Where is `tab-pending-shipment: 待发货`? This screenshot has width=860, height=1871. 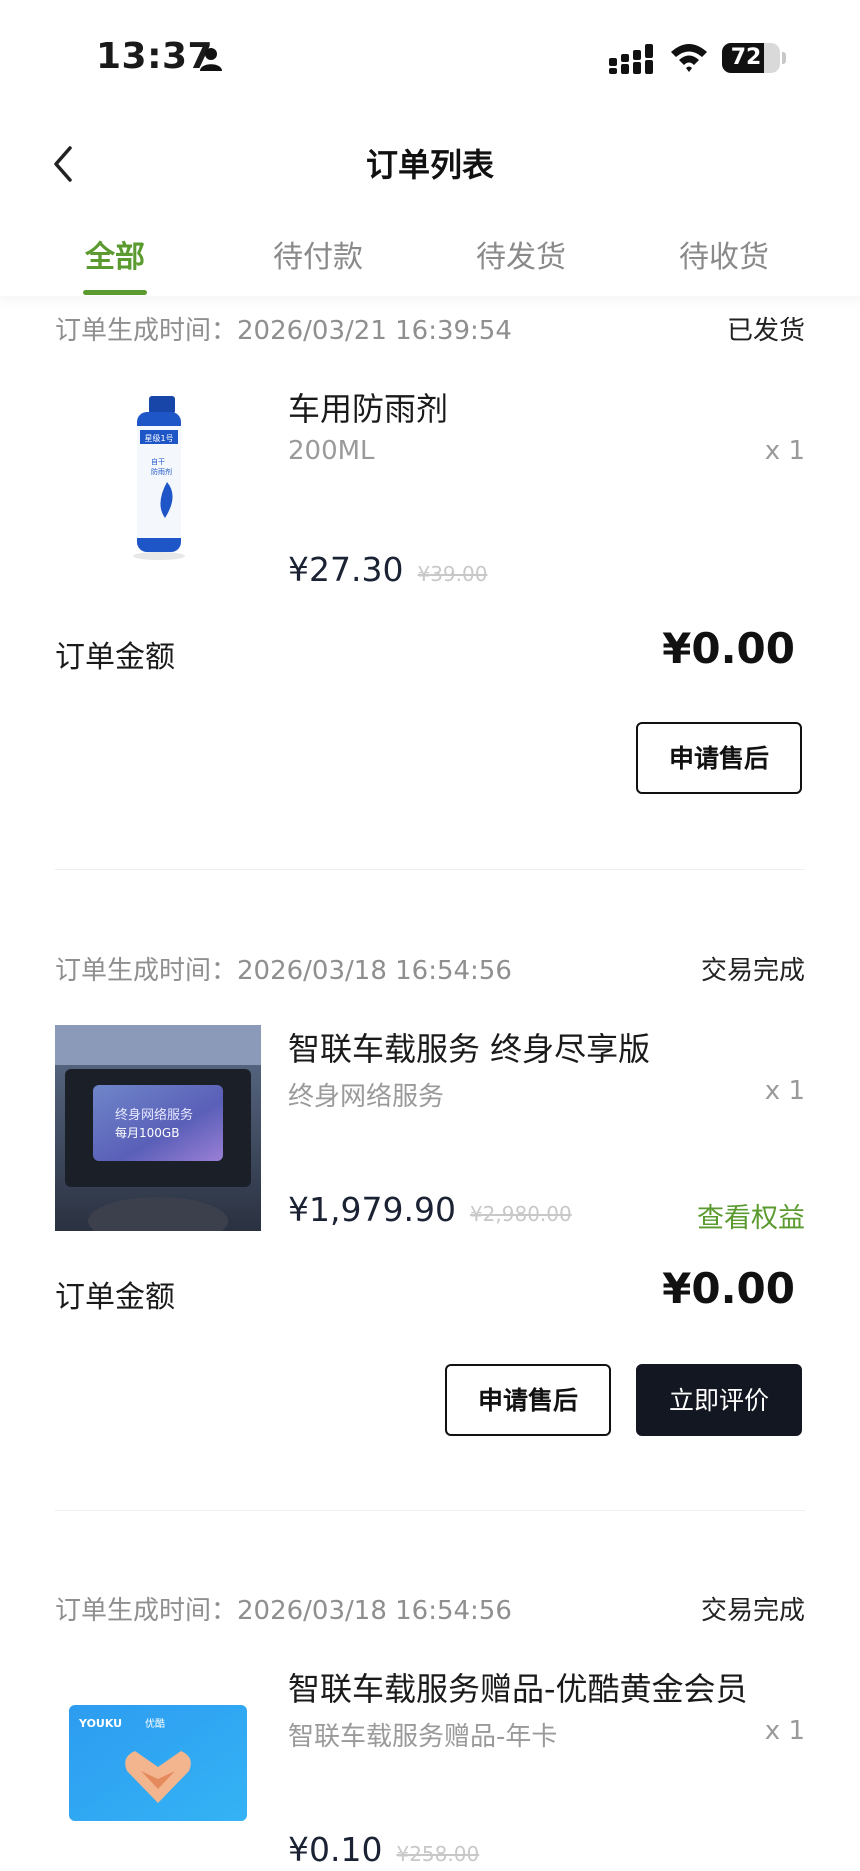
tab-pending-shipment: 待发货 is located at coordinates (521, 254).